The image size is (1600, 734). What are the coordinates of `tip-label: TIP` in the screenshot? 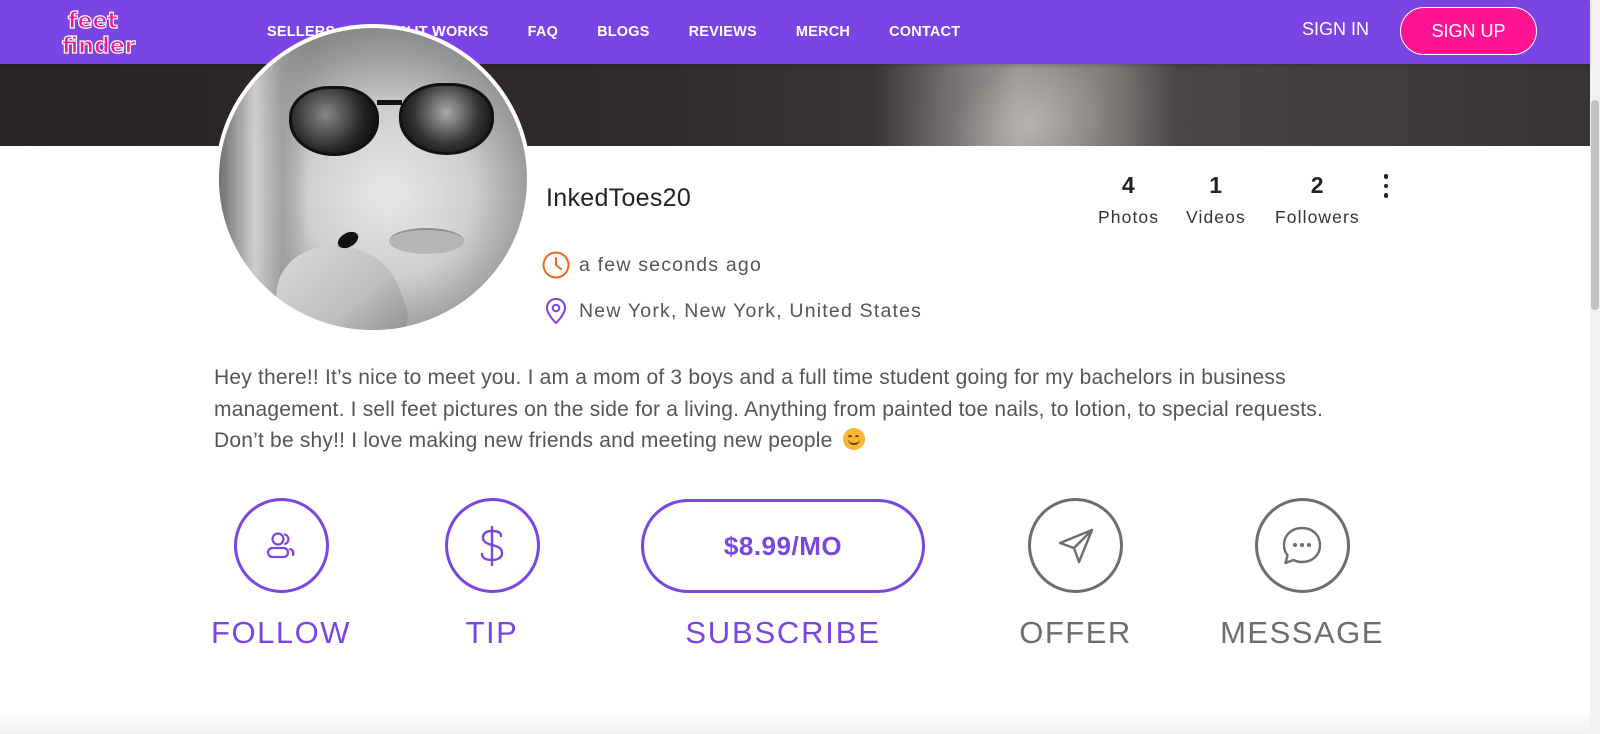 It's located at (492, 633).